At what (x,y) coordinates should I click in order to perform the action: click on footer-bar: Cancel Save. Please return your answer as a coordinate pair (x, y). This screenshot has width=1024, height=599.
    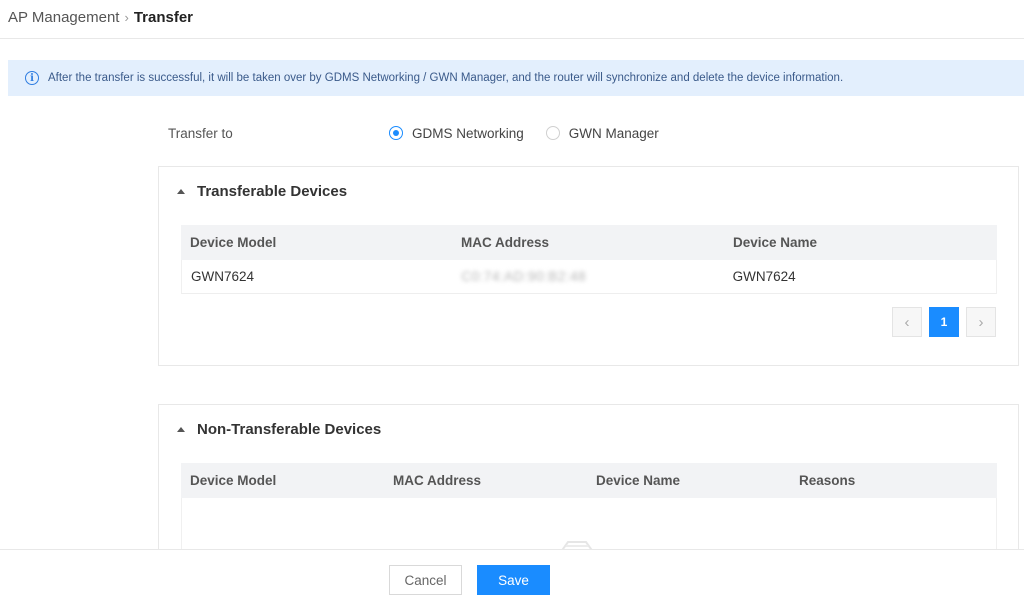
    Looking at the image, I should click on (512, 574).